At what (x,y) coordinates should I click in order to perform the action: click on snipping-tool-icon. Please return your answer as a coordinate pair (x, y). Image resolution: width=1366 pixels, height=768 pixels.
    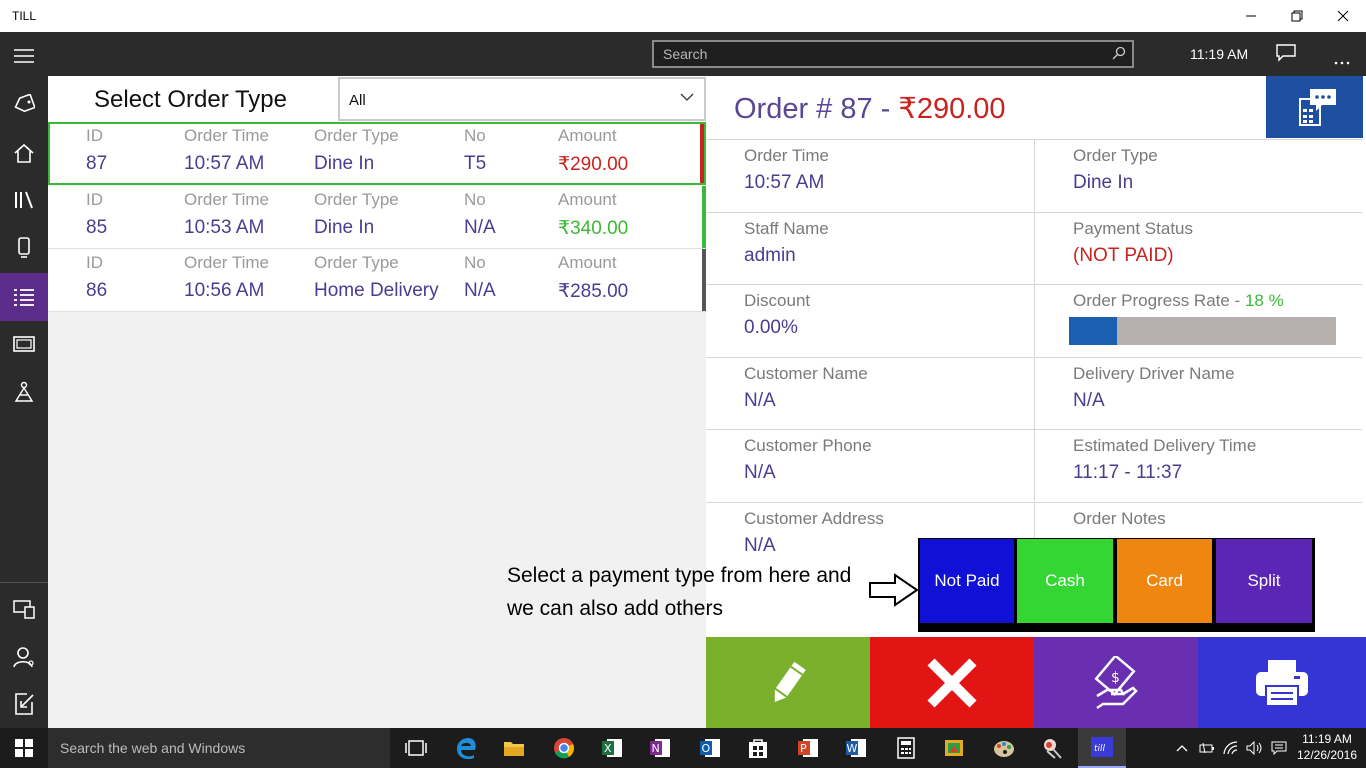
    Looking at the image, I should click on (1052, 748).